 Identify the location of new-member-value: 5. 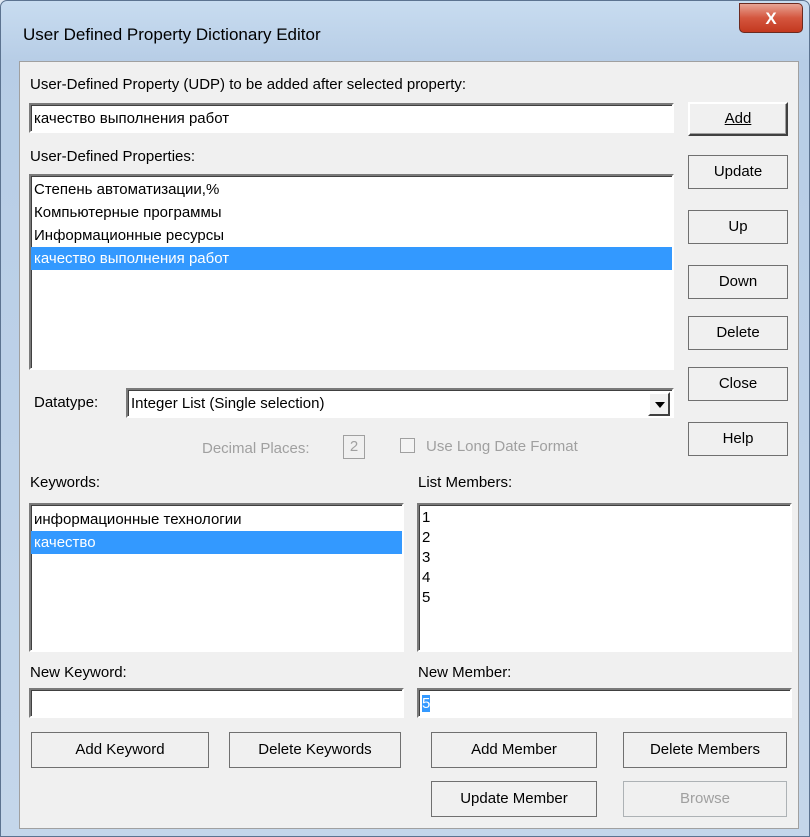
(604, 704).